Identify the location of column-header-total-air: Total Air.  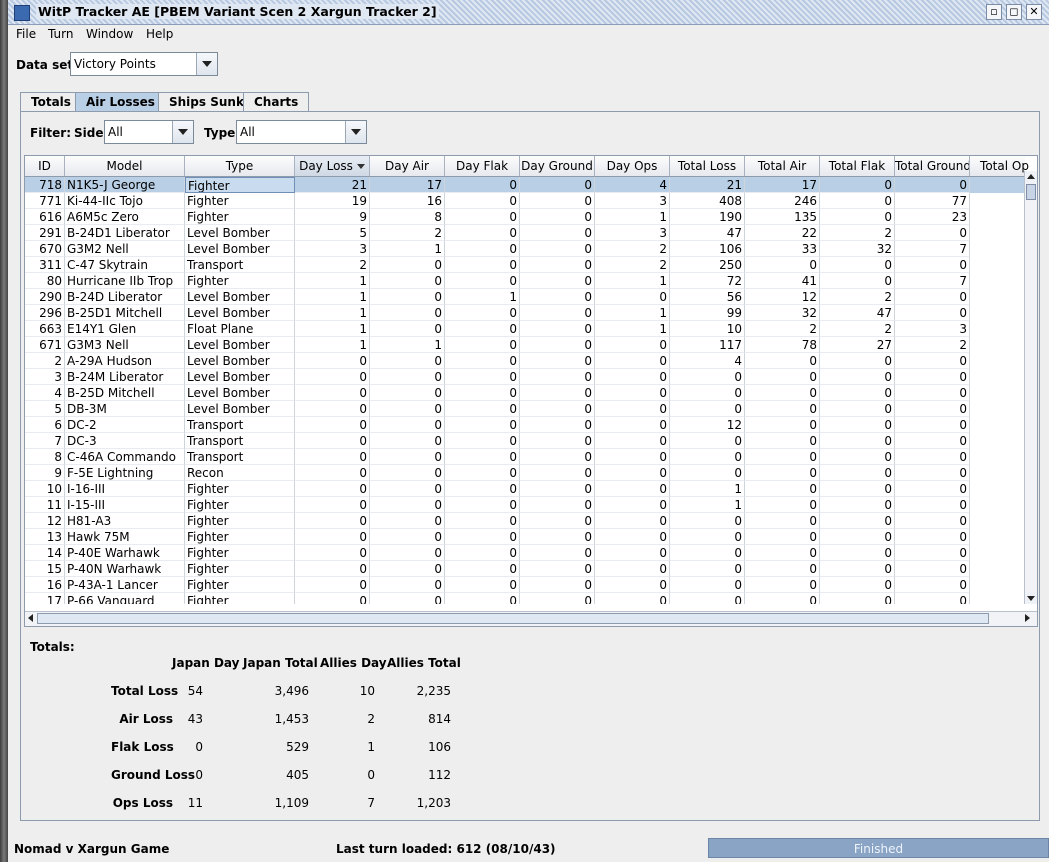
(782, 166).